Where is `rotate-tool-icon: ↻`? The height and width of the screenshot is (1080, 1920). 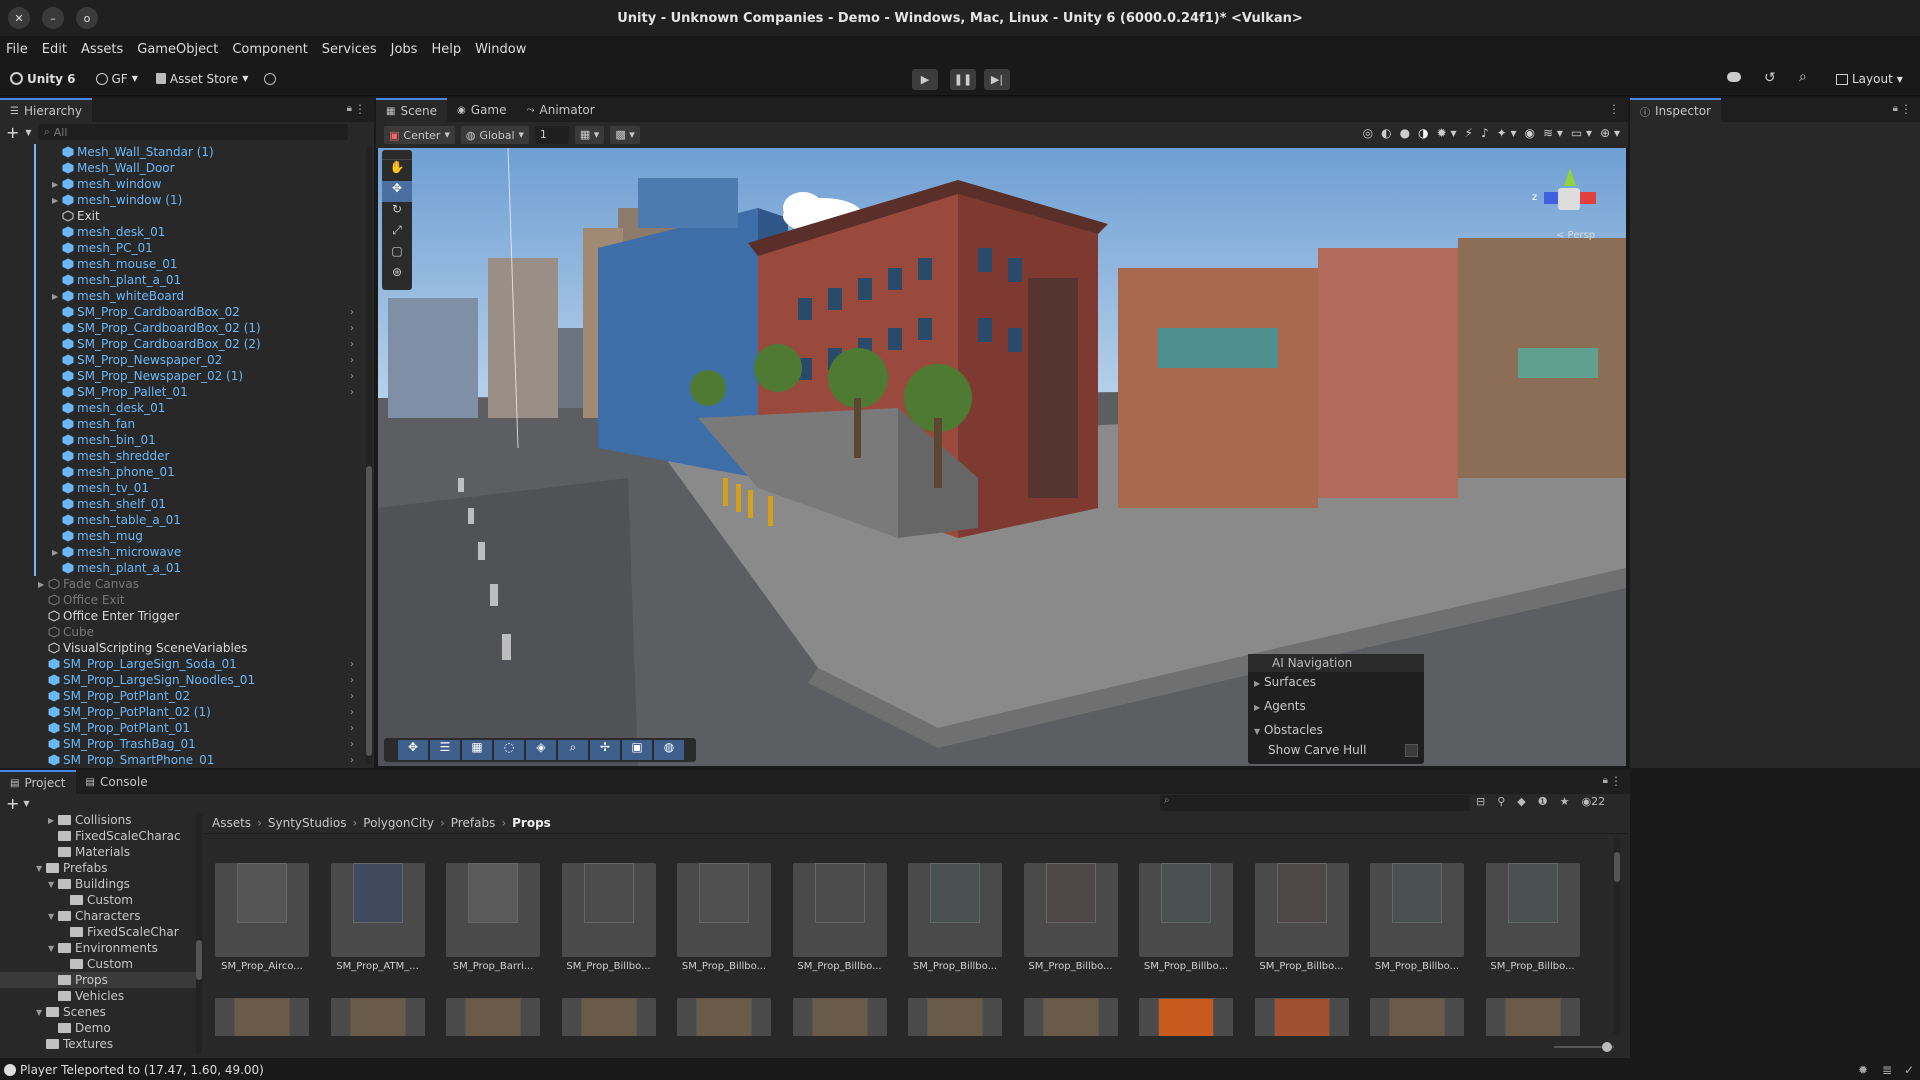 rotate-tool-icon: ↻ is located at coordinates (397, 212).